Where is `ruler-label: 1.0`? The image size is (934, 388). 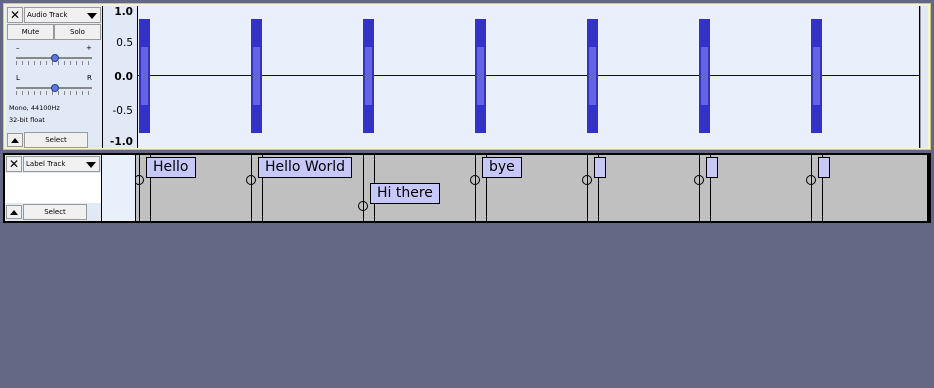 ruler-label: 1.0 is located at coordinates (123, 12).